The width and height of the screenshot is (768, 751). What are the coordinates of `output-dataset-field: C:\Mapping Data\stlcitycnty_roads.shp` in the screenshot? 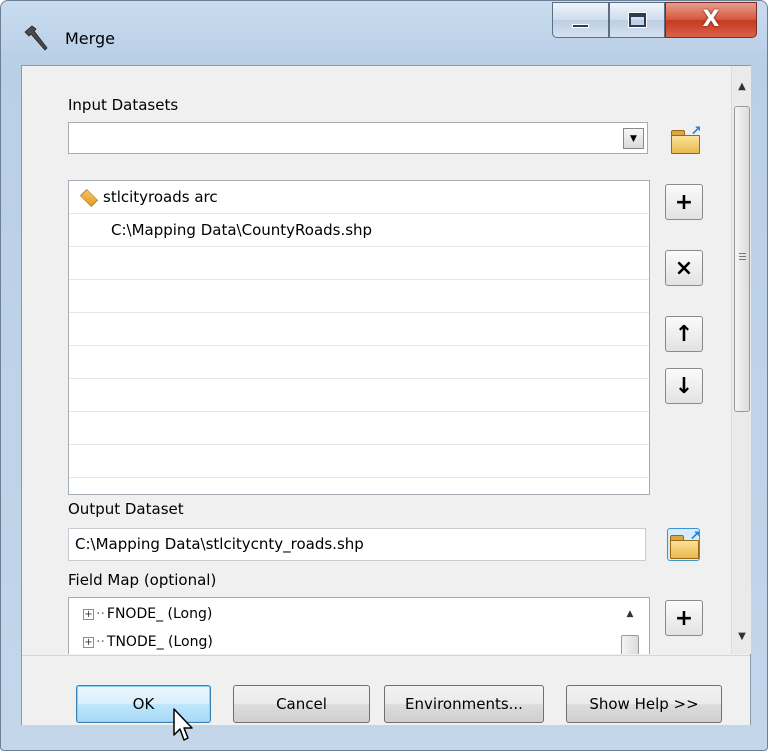 It's located at (357, 544).